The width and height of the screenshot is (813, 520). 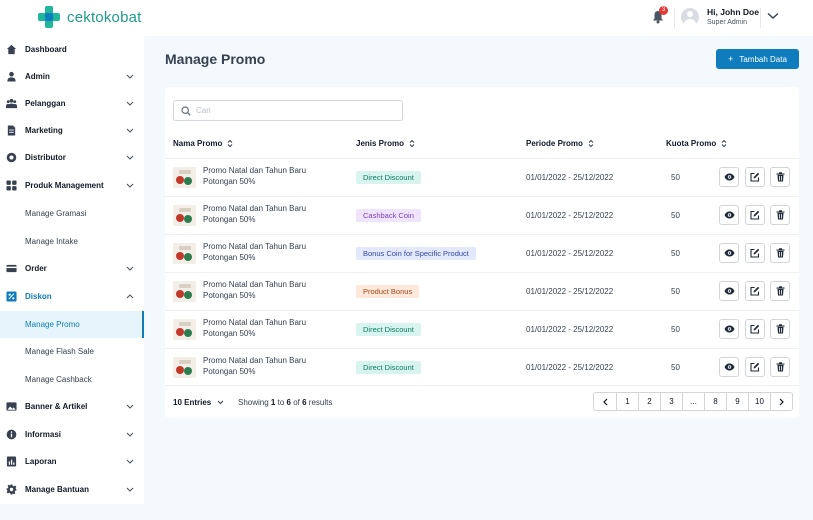 What do you see at coordinates (406, 18) in the screenshot?
I see `top-header: cektokobat 3 Hi, John Doe Super Admin` at bounding box center [406, 18].